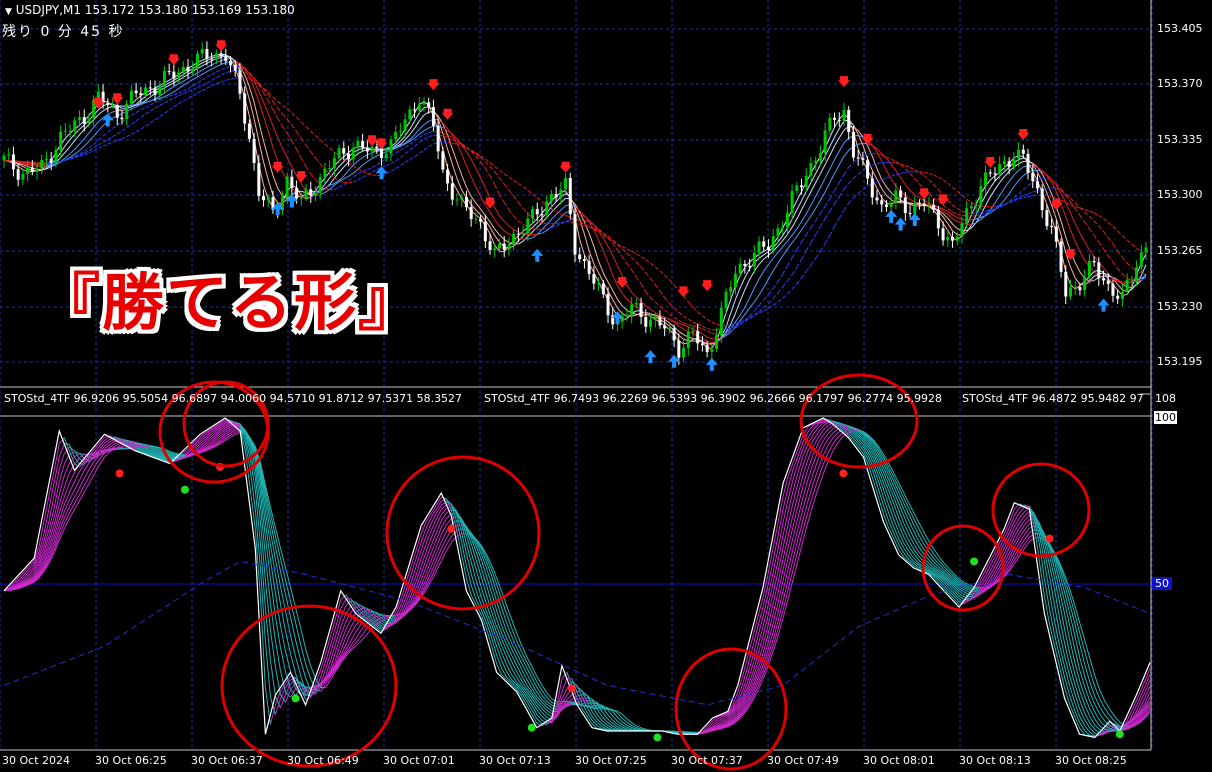 This screenshot has height=772, width=1212. I want to click on time-tick: 30 Oct 07:25, so click(611, 760).